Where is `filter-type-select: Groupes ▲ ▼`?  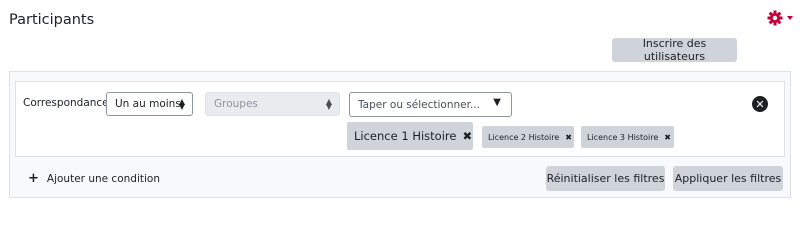
filter-type-select: Groupes ▲ ▼ is located at coordinates (272, 104).